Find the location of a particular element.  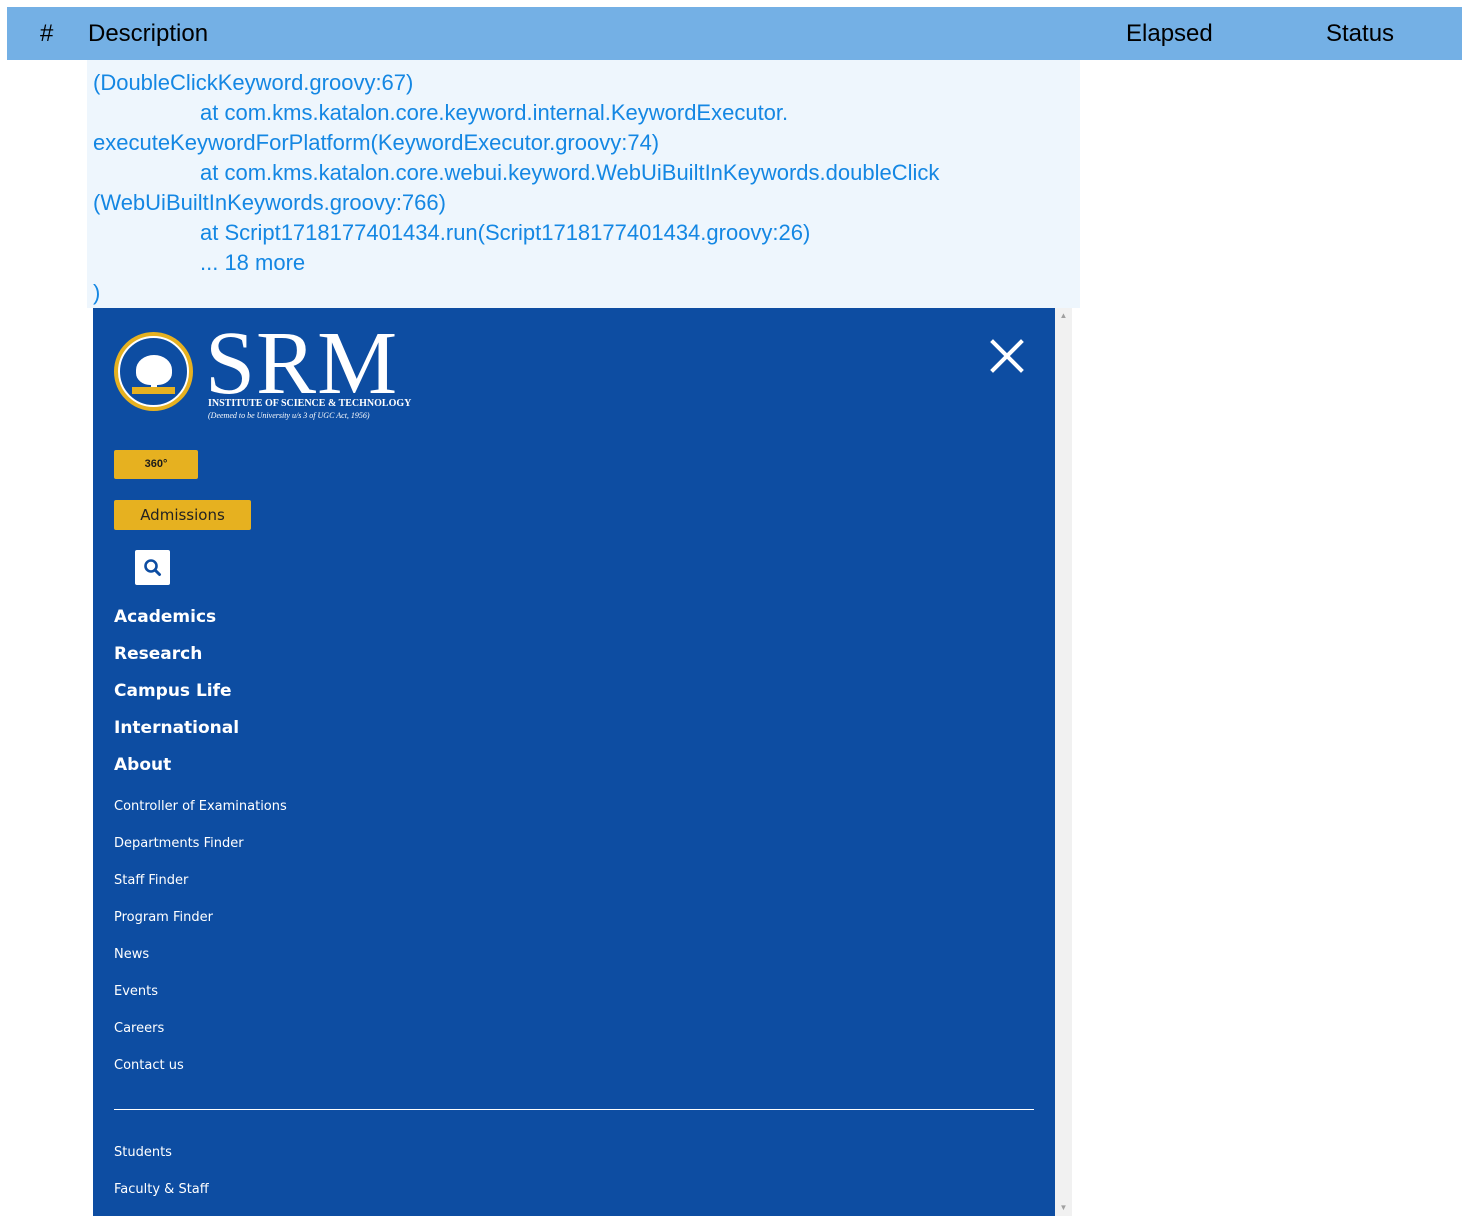

search-icon is located at coordinates (152, 567).